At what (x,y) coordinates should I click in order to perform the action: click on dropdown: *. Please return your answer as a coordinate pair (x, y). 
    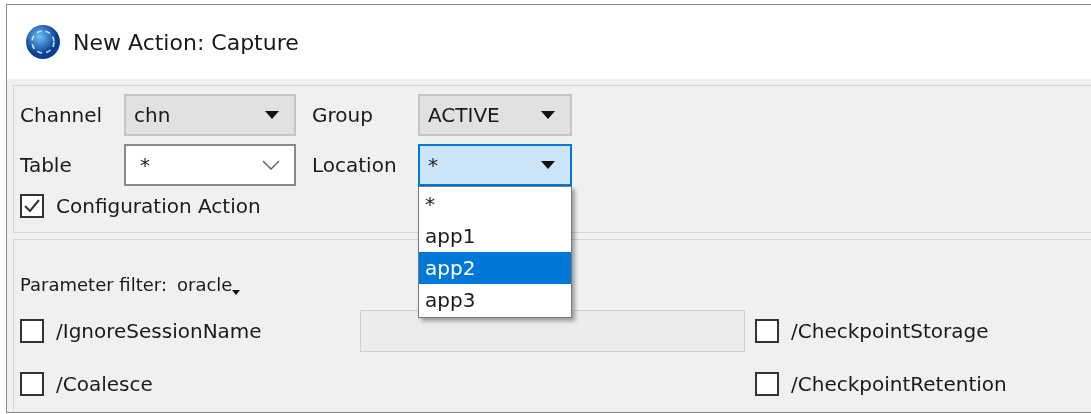
    Looking at the image, I should click on (495, 165).